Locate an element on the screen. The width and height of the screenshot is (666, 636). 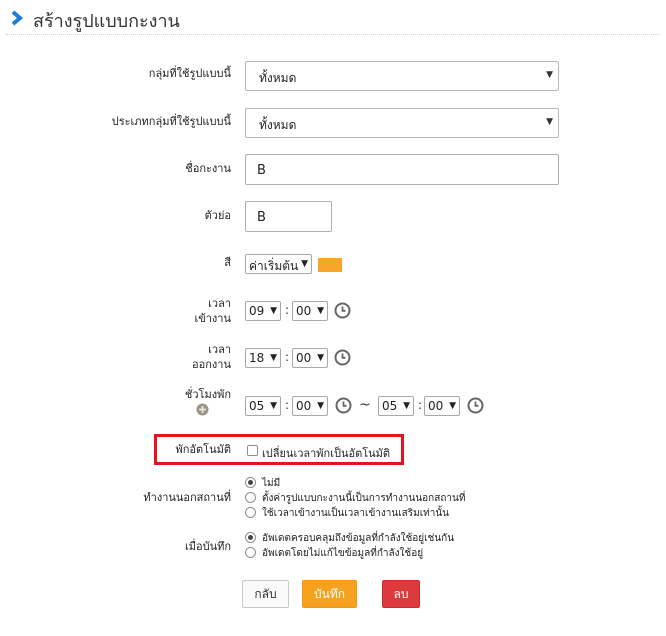
start-minute-select: 00 ▼ is located at coordinates (310, 311).